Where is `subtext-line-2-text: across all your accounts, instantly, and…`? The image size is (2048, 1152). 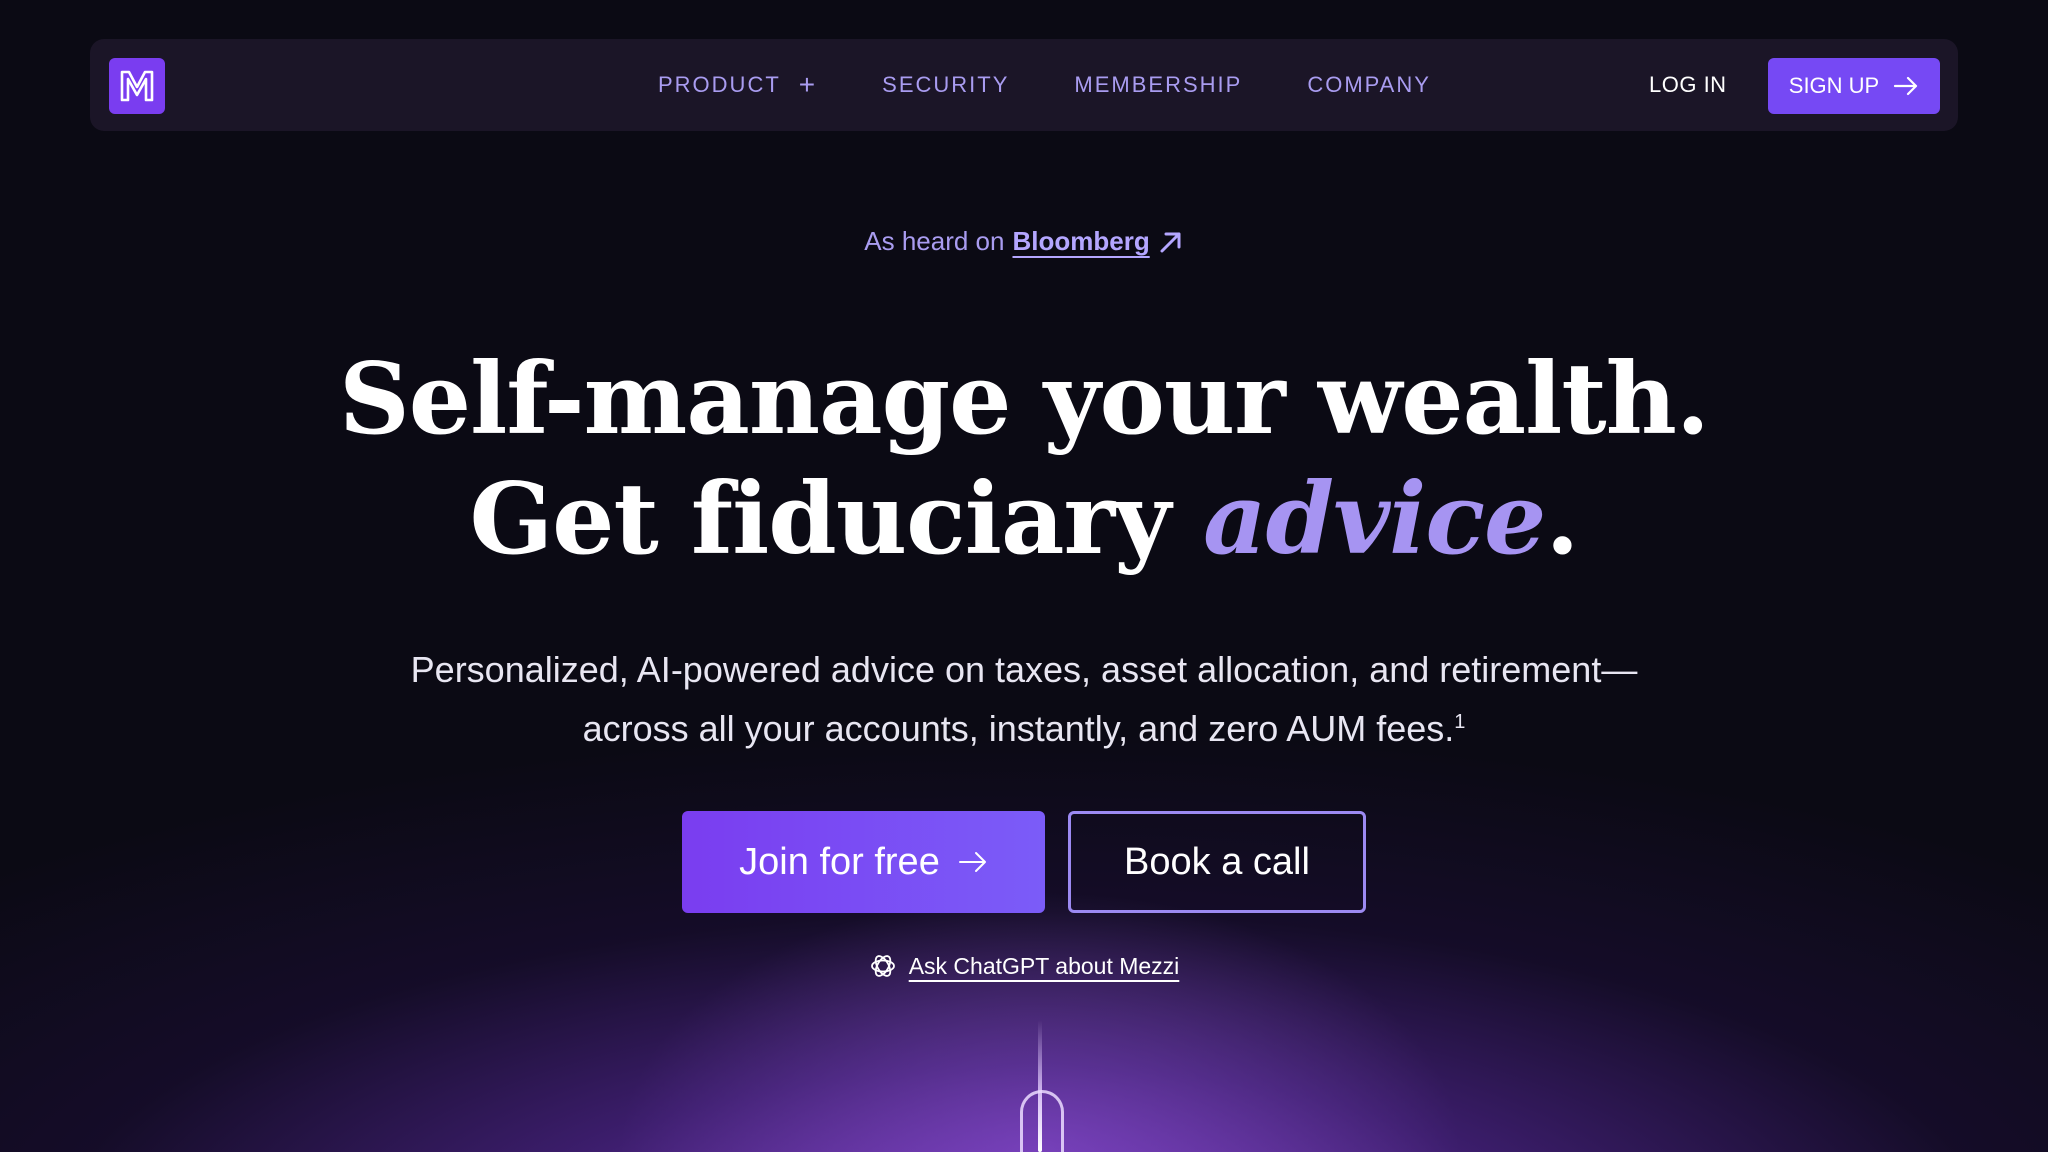
subtext-line-2-text: across all your accounts, instantly, and… is located at coordinates (1018, 728).